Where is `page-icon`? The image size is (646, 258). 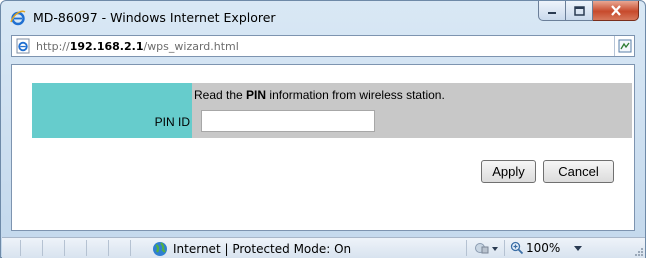
page-icon is located at coordinates (23, 46).